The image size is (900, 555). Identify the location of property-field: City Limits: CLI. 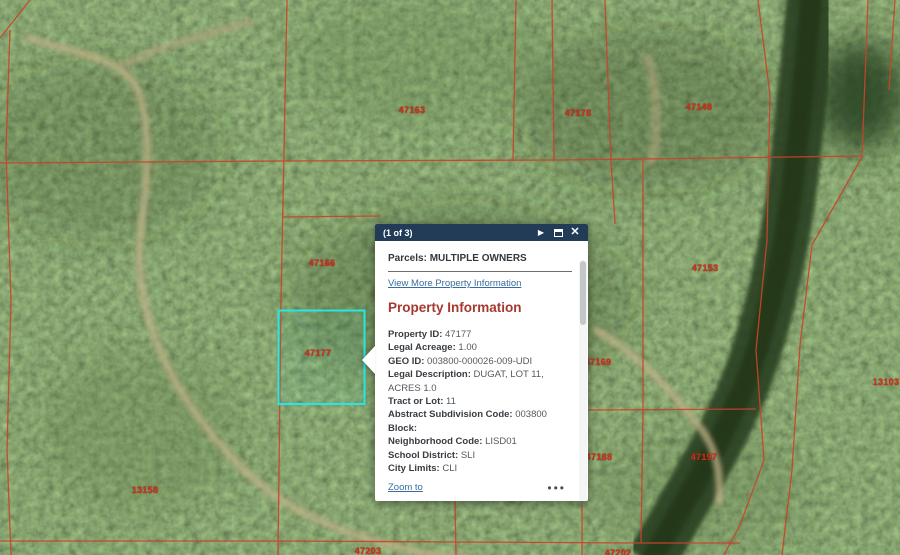
(423, 469).